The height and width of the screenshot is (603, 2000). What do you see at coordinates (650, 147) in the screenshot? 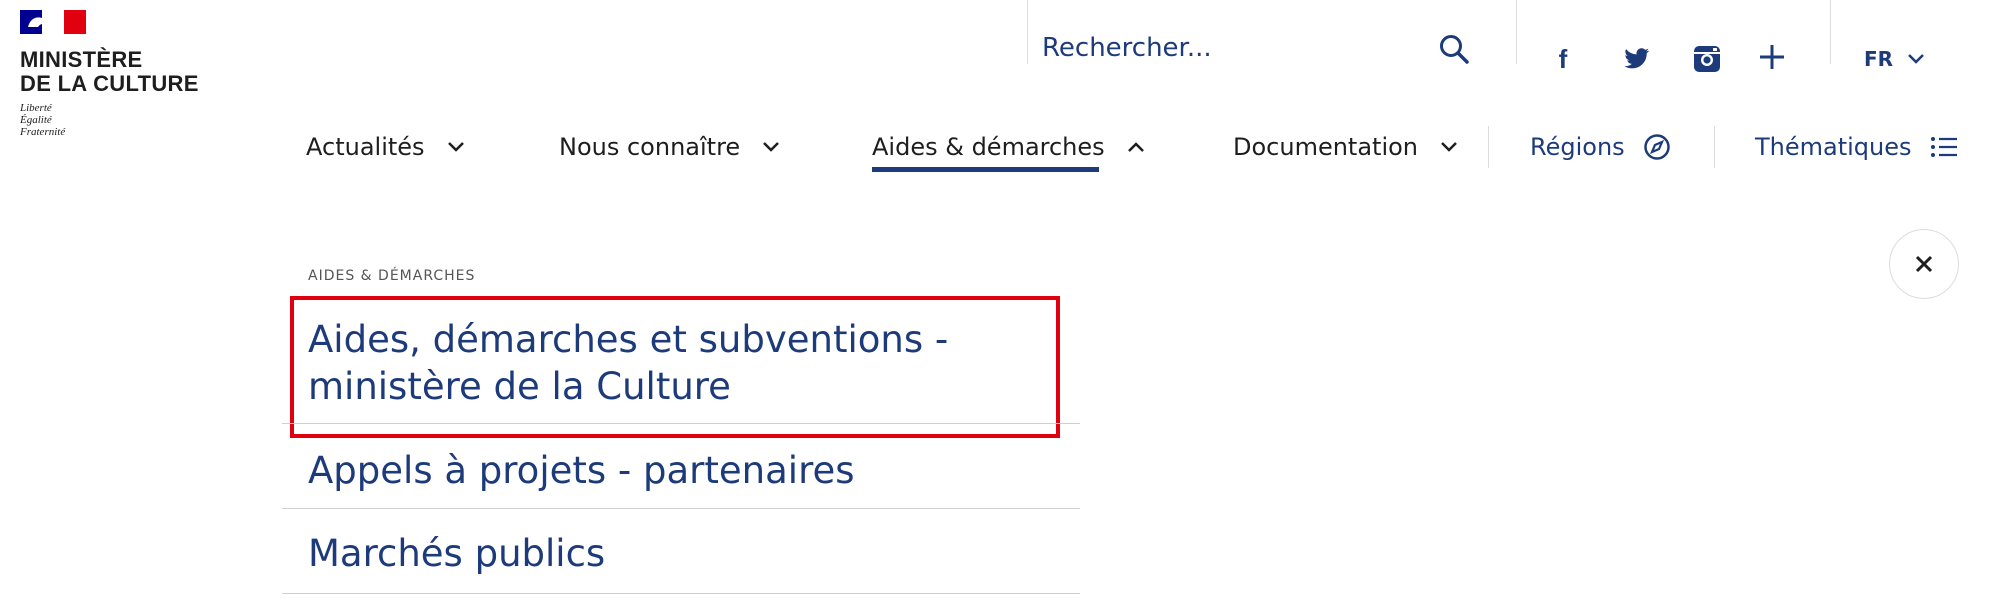
I see `nav-label: Nous connaître` at bounding box center [650, 147].